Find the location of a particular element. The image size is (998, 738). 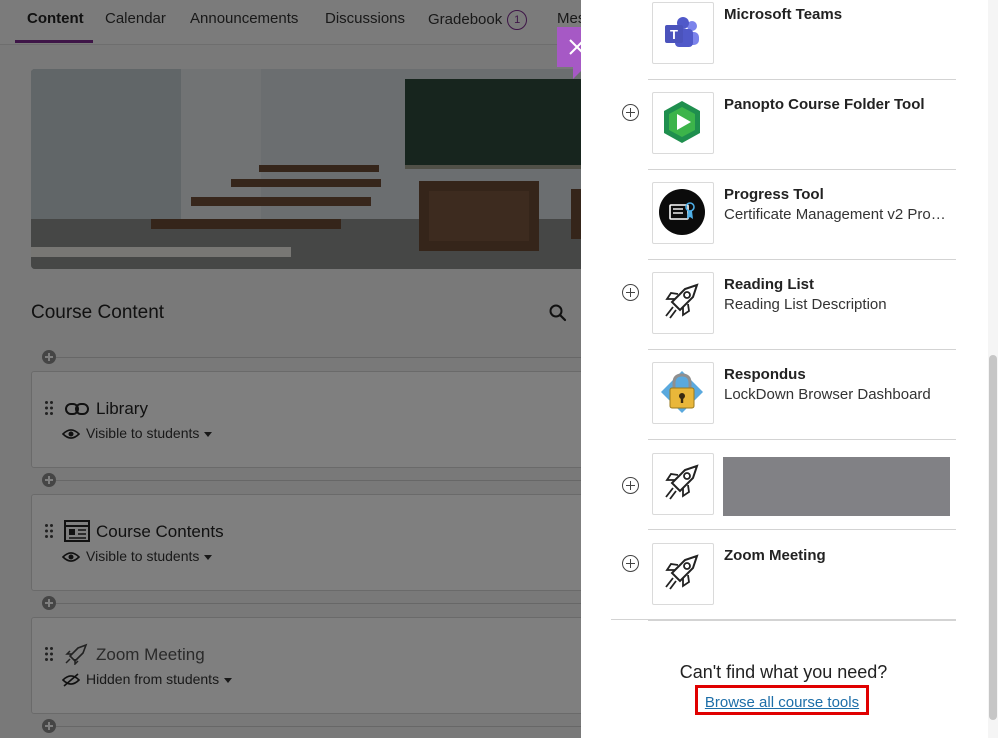

tool-row-zoom-meeting: Zoom Meeting is located at coordinates (789, 575).